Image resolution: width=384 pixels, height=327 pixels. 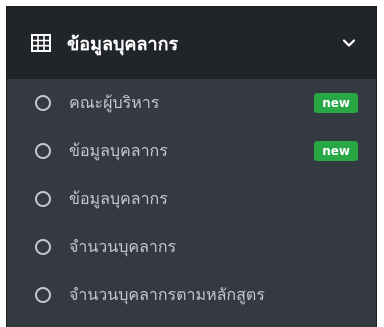 I want to click on submenu-item-label: คณะผู้บริหาร, so click(x=114, y=102).